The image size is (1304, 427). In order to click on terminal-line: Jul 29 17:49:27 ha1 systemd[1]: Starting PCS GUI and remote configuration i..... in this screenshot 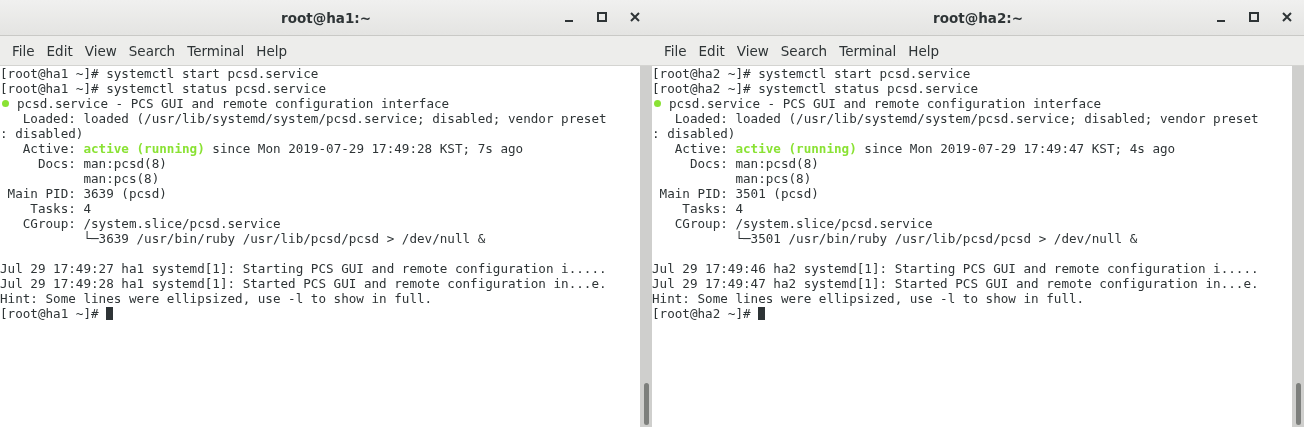, I will do `click(303, 268)`.